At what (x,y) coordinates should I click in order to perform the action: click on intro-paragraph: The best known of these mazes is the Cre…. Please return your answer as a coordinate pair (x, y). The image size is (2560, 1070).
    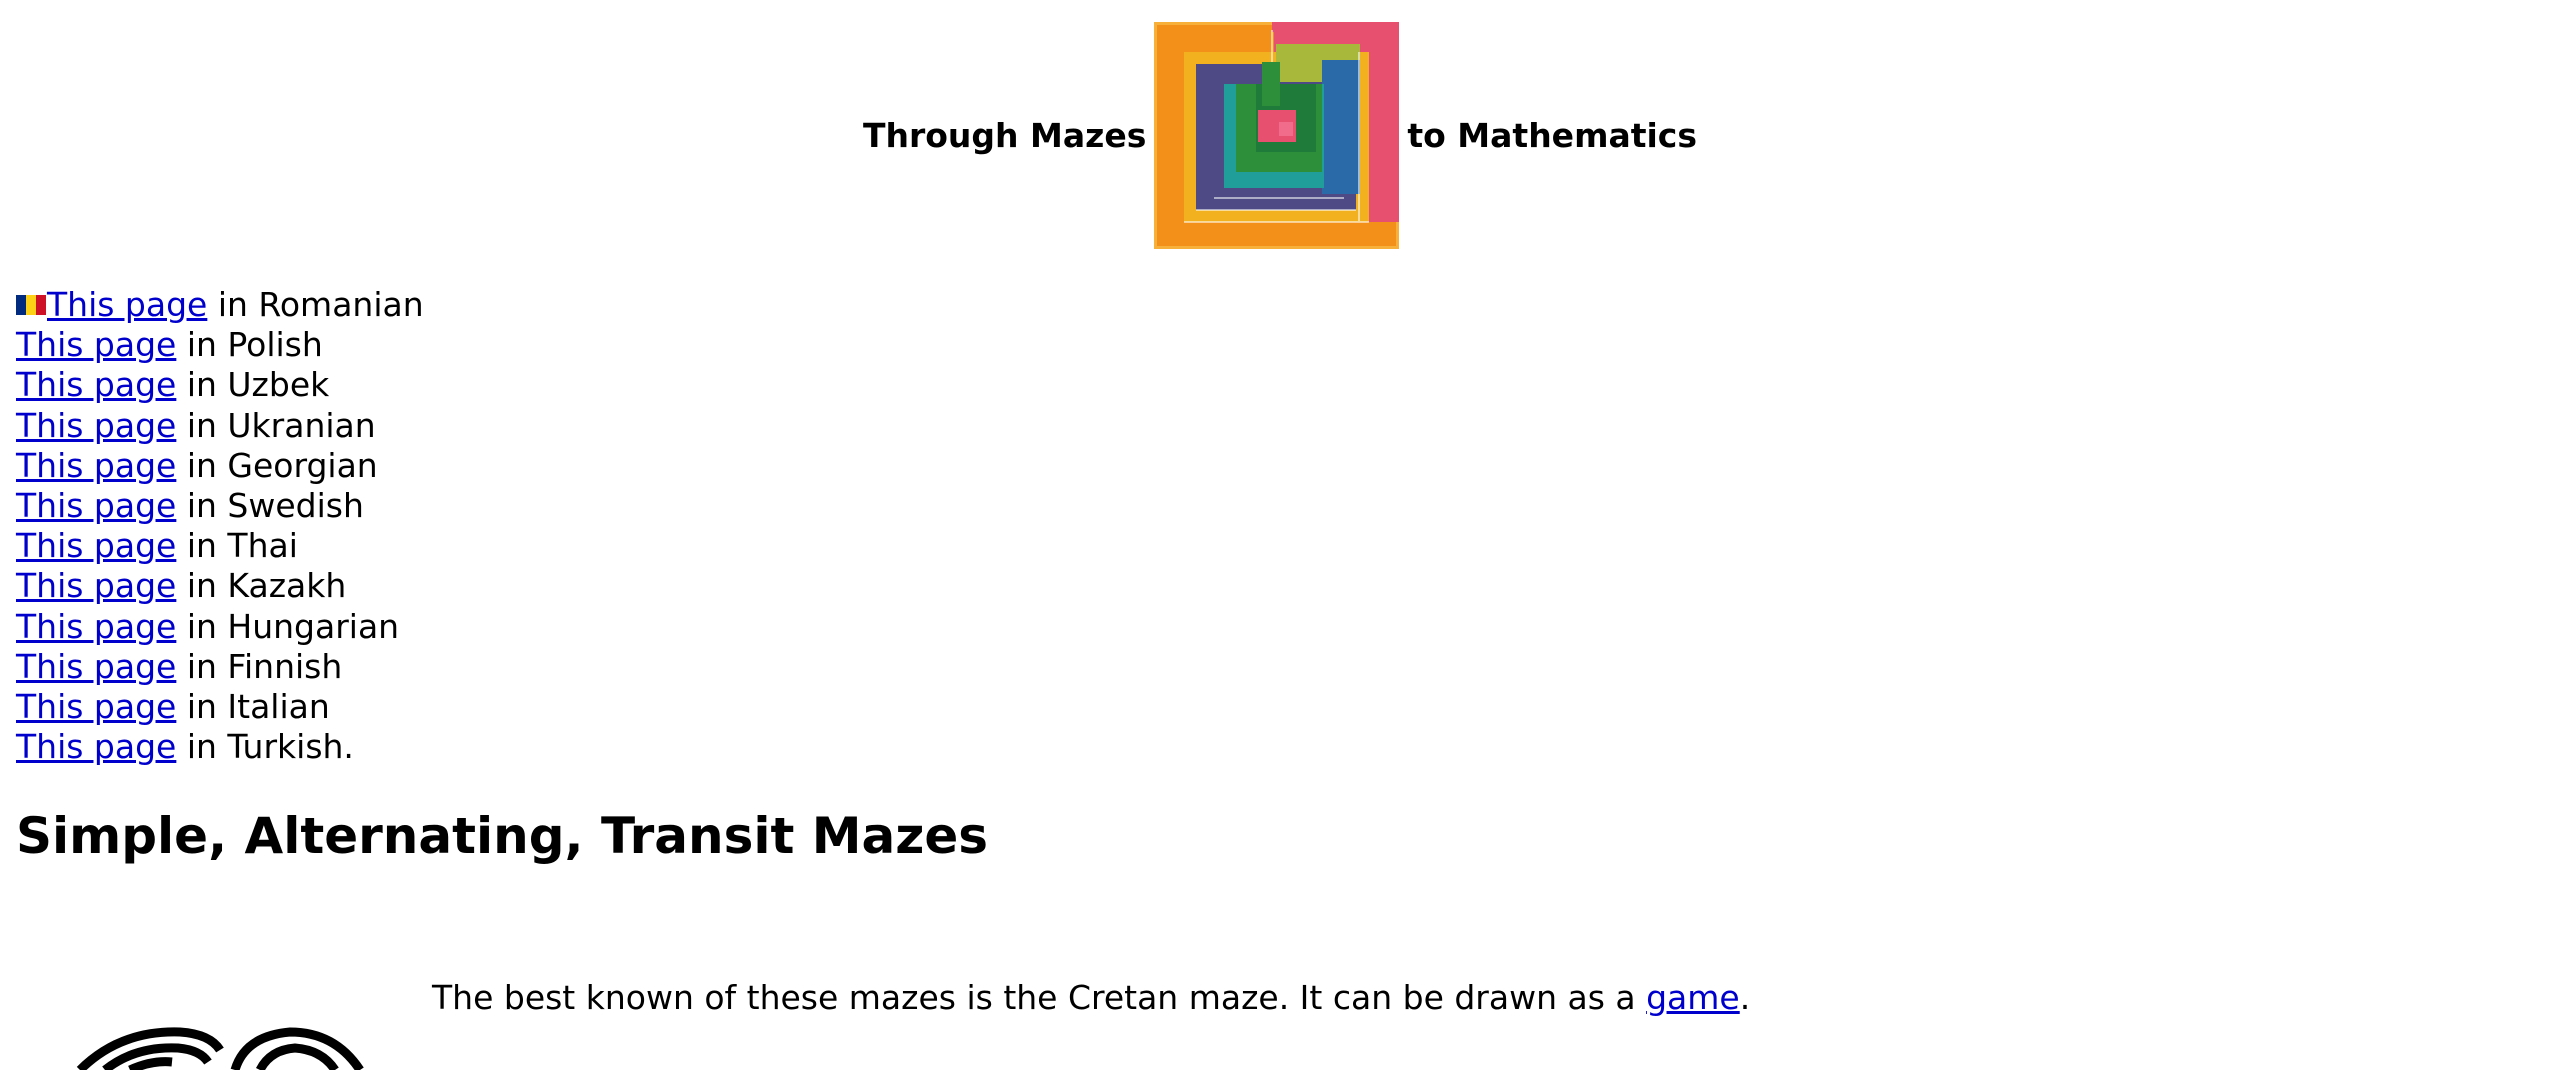
    Looking at the image, I should click on (1091, 998).